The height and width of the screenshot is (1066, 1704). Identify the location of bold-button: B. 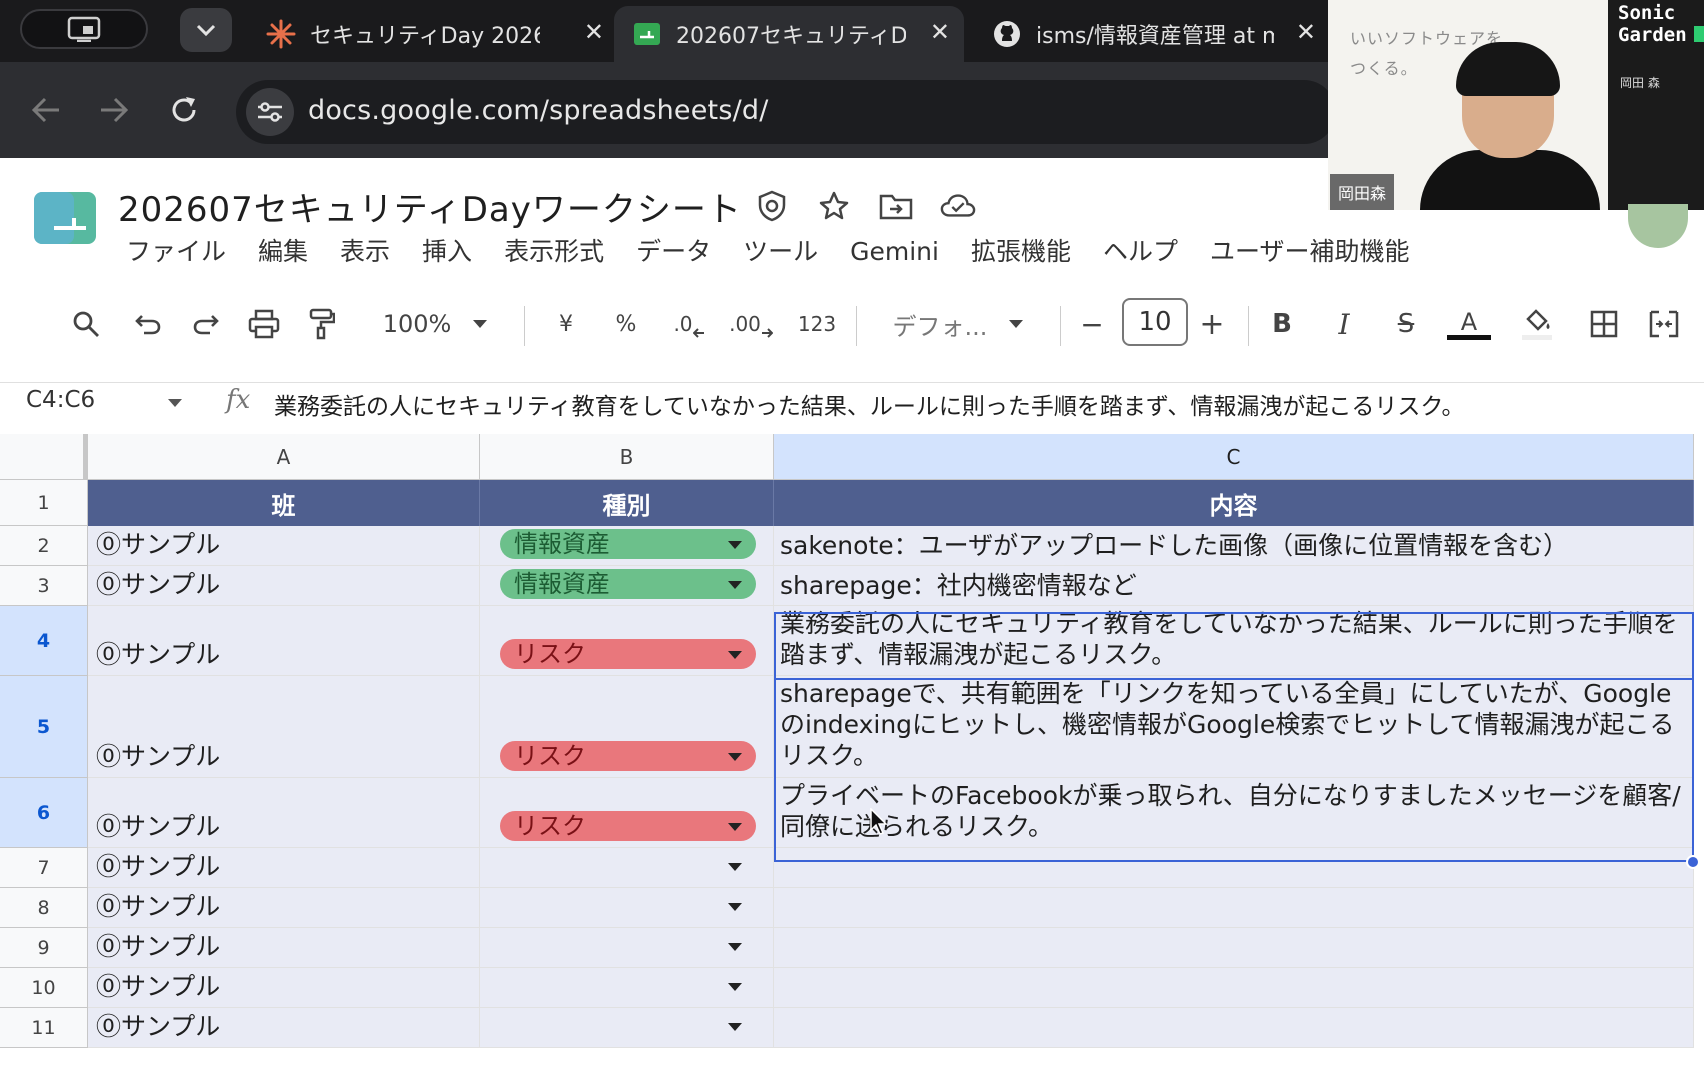
(1282, 324).